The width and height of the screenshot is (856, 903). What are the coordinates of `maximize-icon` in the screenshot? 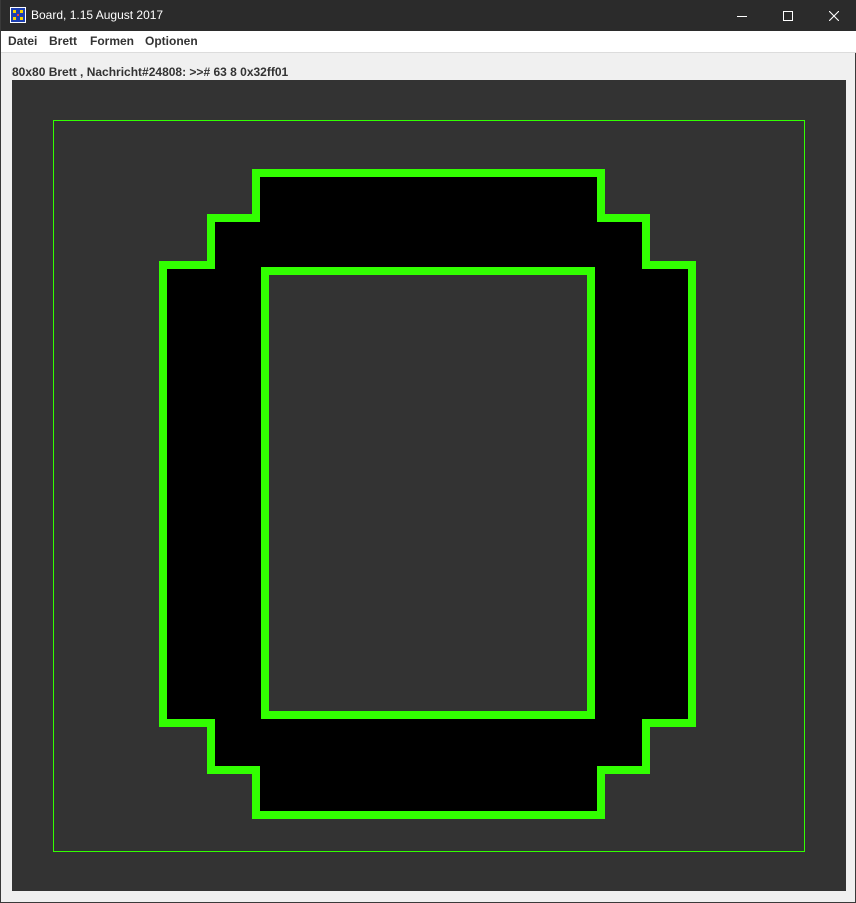 It's located at (788, 15).